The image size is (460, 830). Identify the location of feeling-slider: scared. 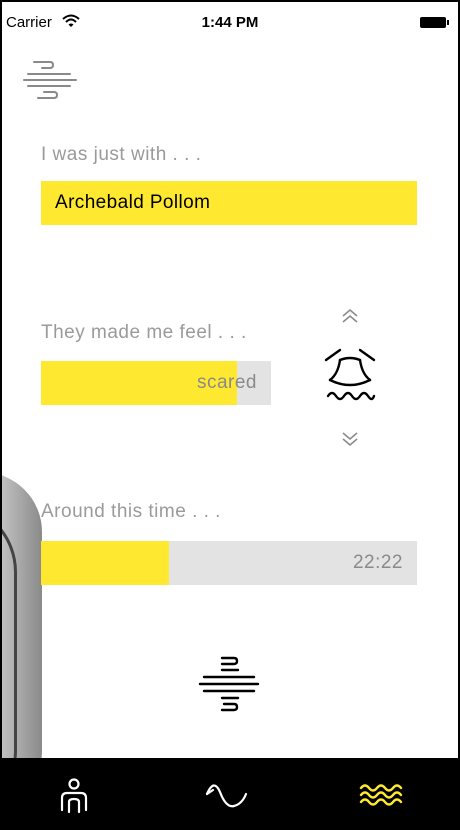
(156, 383).